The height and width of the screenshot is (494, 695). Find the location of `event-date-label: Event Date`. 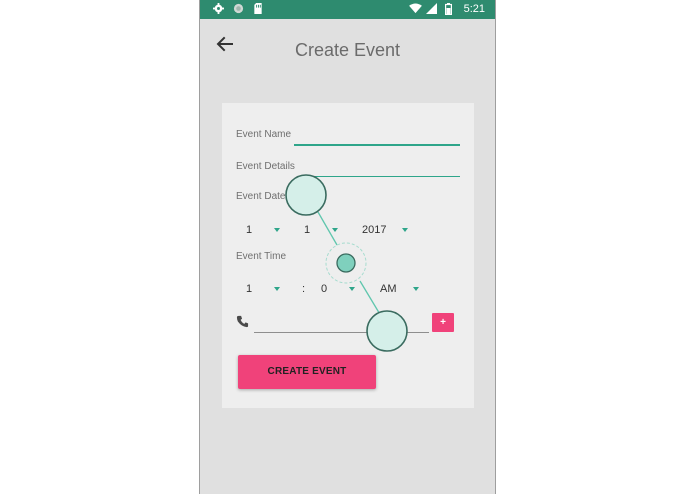

event-date-label: Event Date is located at coordinates (261, 196).